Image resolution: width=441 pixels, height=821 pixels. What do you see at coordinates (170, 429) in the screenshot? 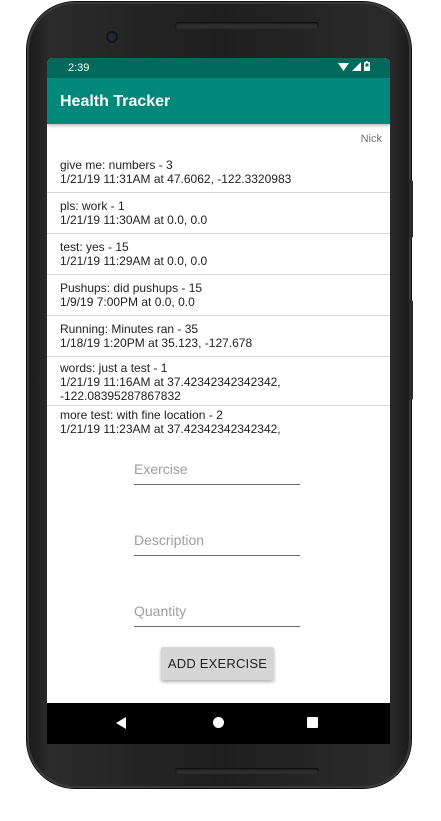
I see `entry-detail: 1/21/19 11:23AM at 37.42342342342342,` at bounding box center [170, 429].